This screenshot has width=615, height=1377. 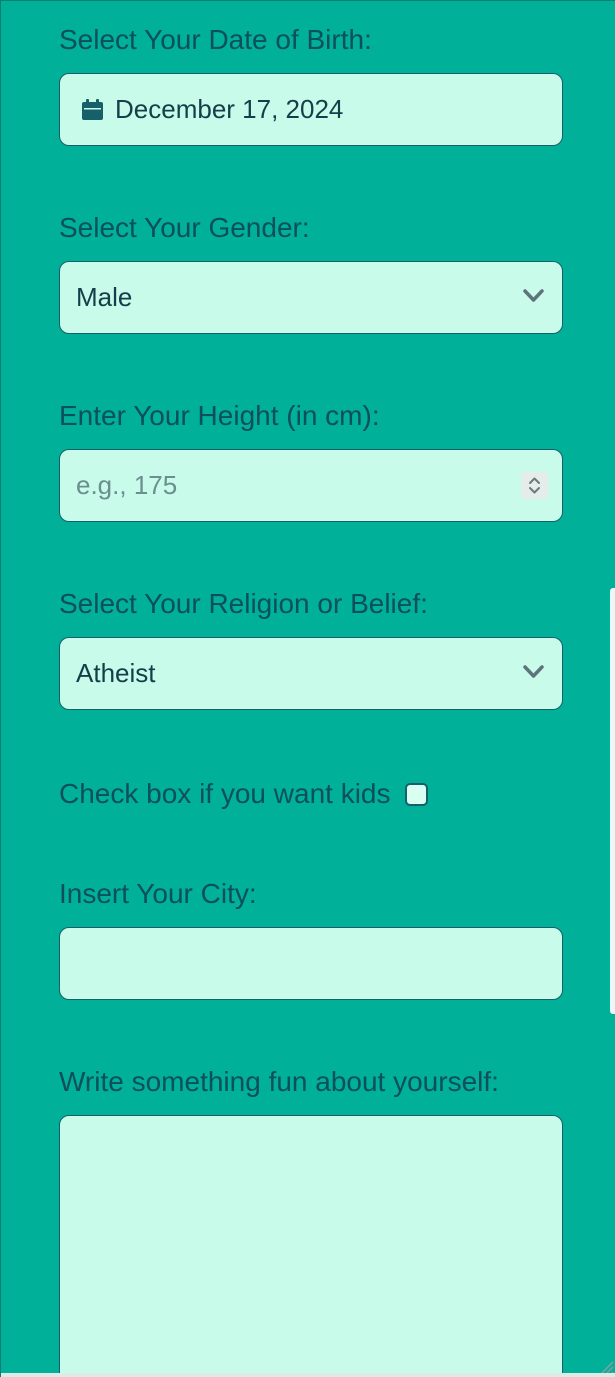 What do you see at coordinates (229, 109) in the screenshot?
I see `date-of-birth-value: December 17, 2024` at bounding box center [229, 109].